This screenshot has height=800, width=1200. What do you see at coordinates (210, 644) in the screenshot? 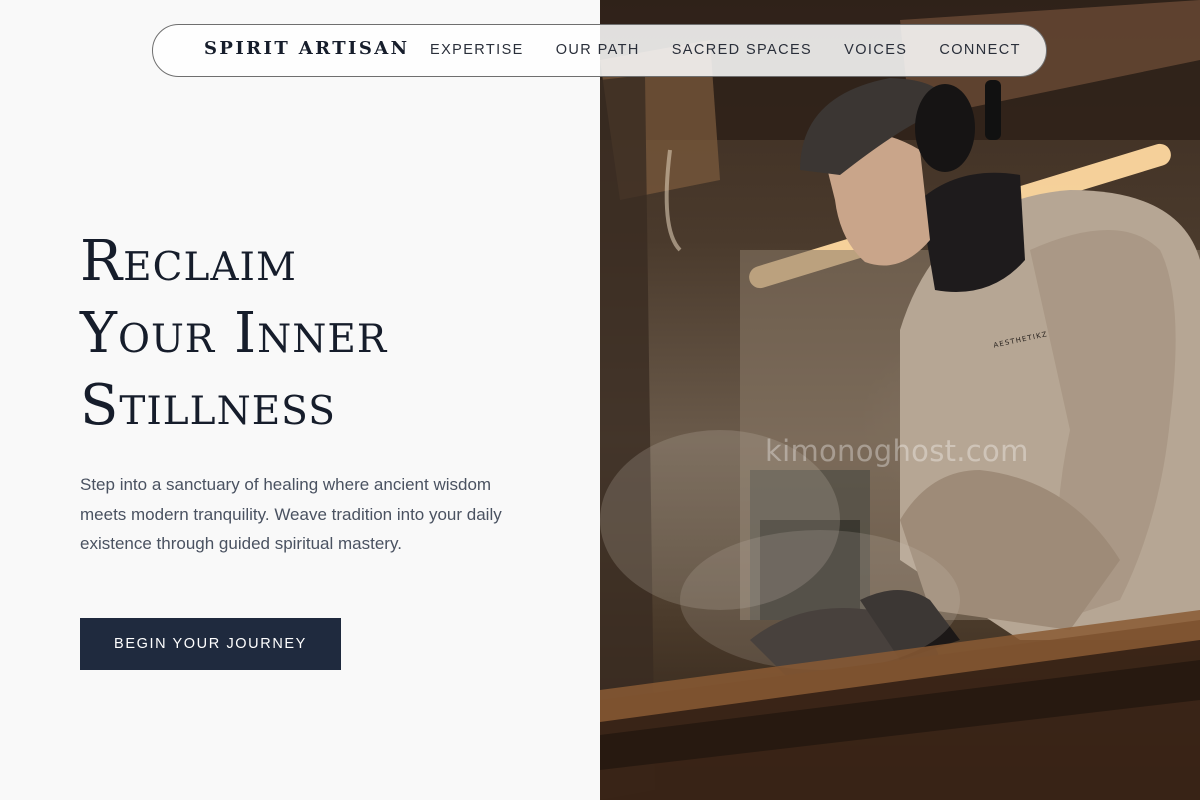
I see `begin-journey-button: BEGIN YOUR JOURNEY` at bounding box center [210, 644].